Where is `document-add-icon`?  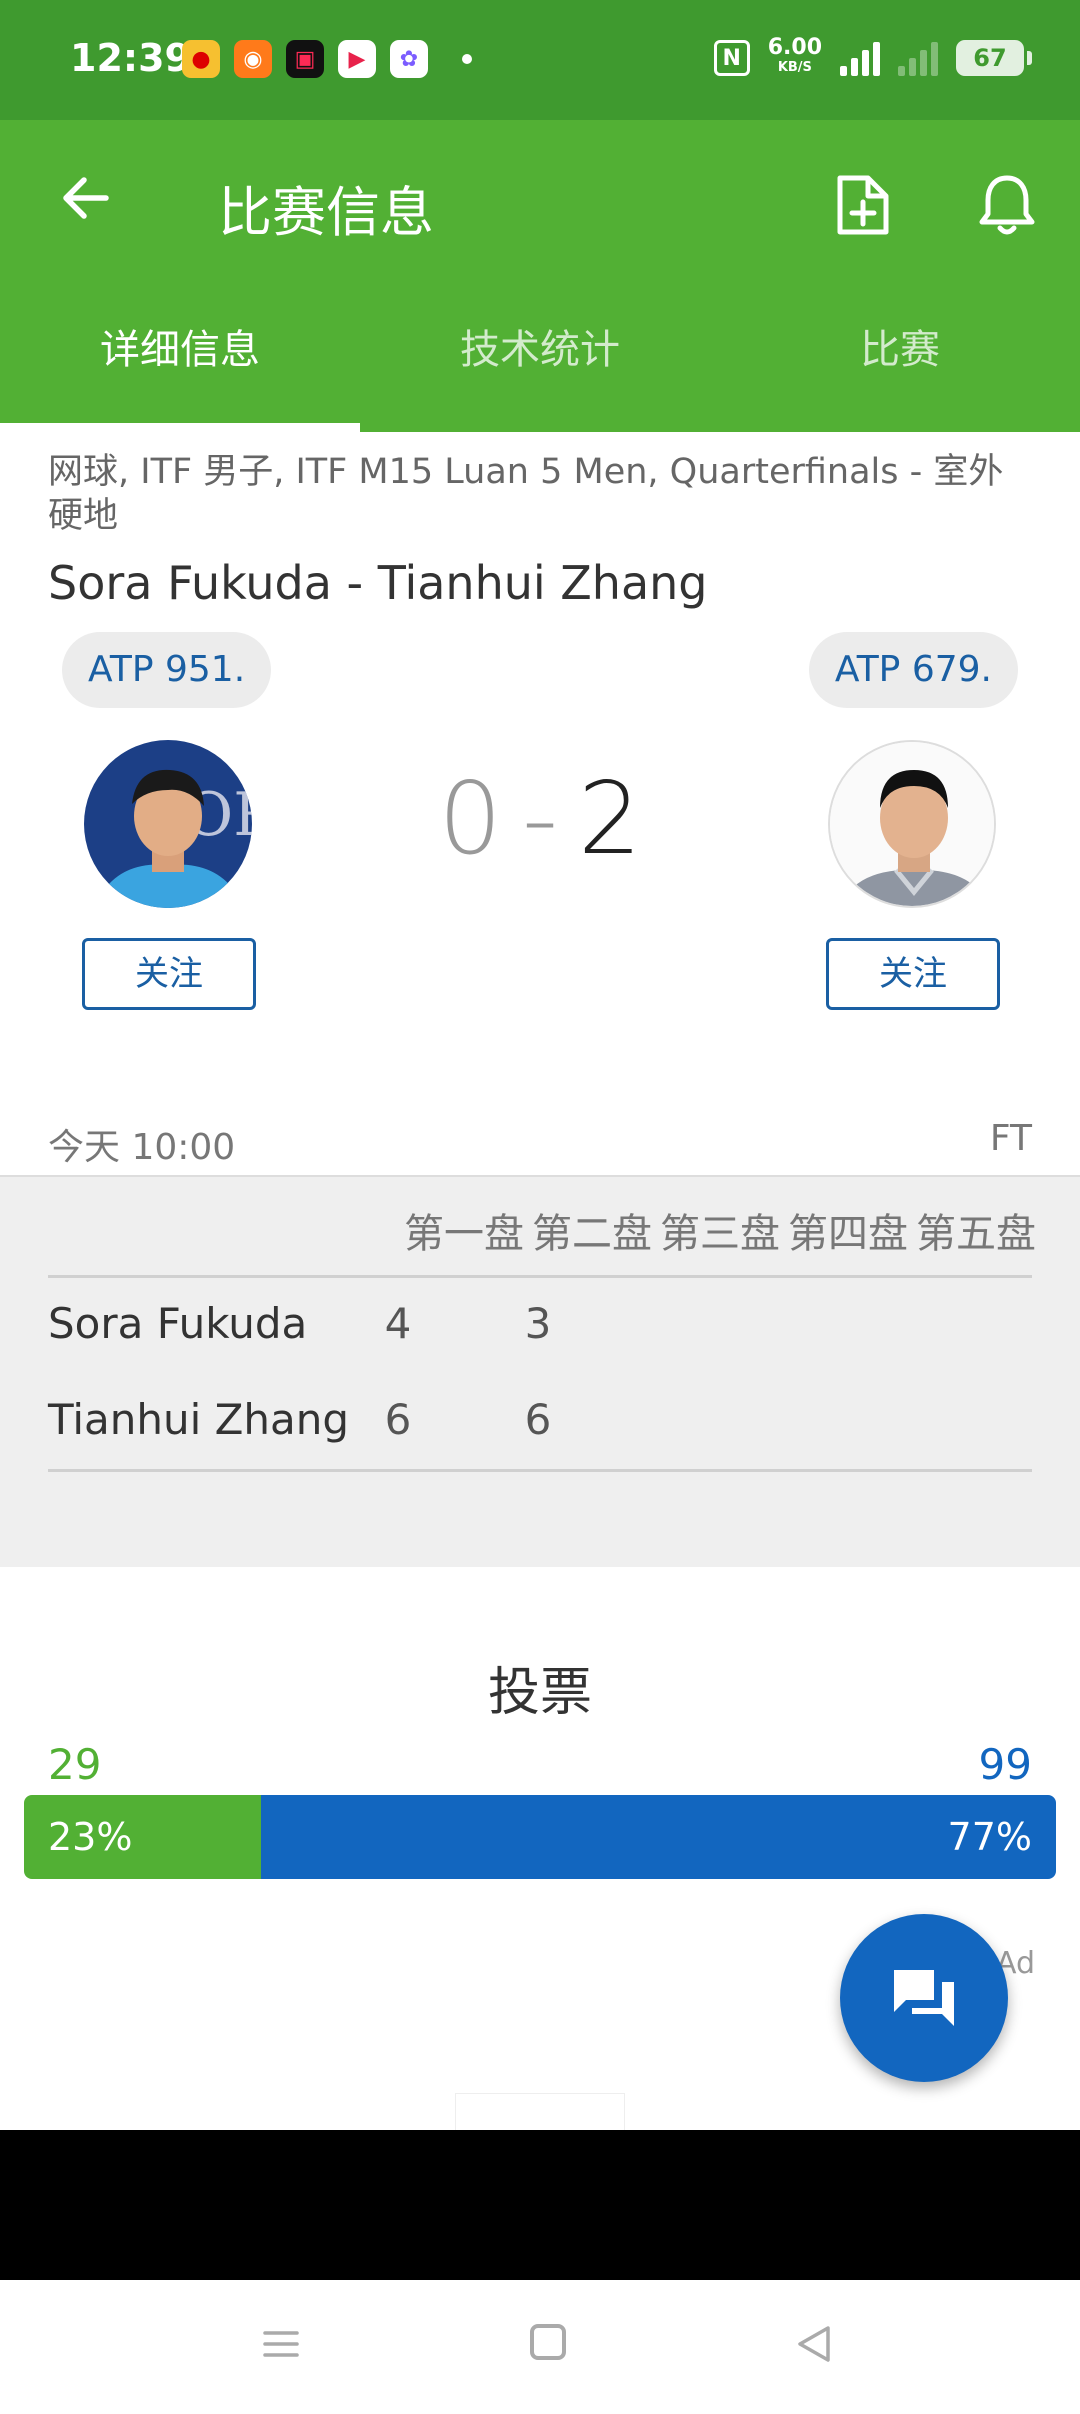
document-add-icon is located at coordinates (863, 205).